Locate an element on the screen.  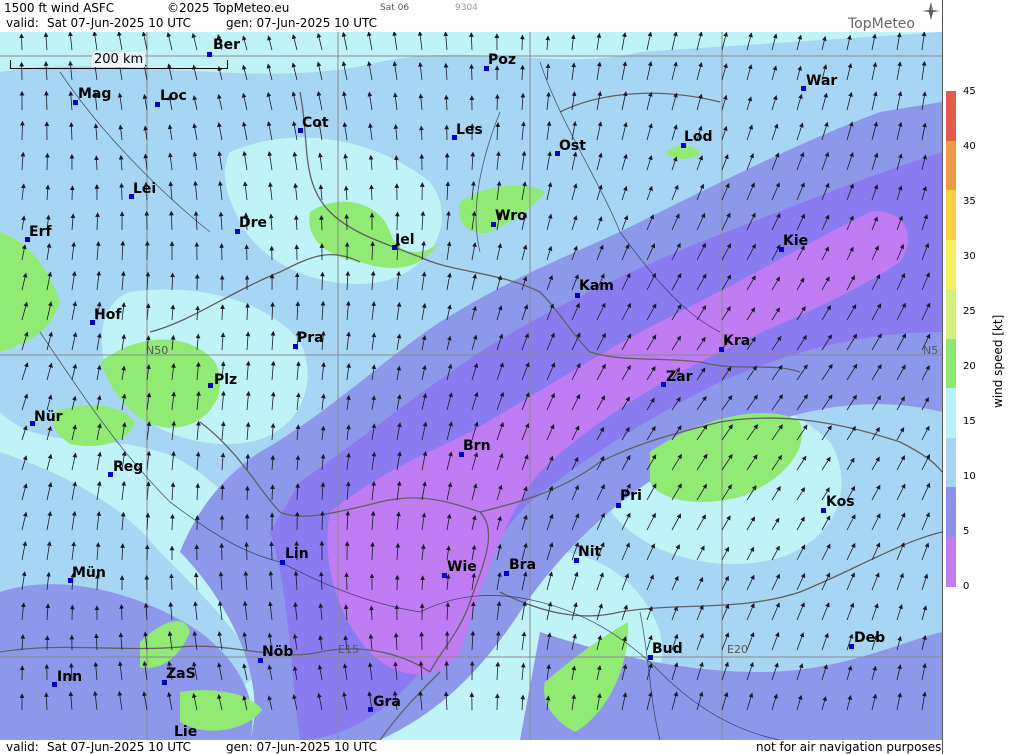
disclaimer: not for air navigation purposes is located at coordinates (849, 747).